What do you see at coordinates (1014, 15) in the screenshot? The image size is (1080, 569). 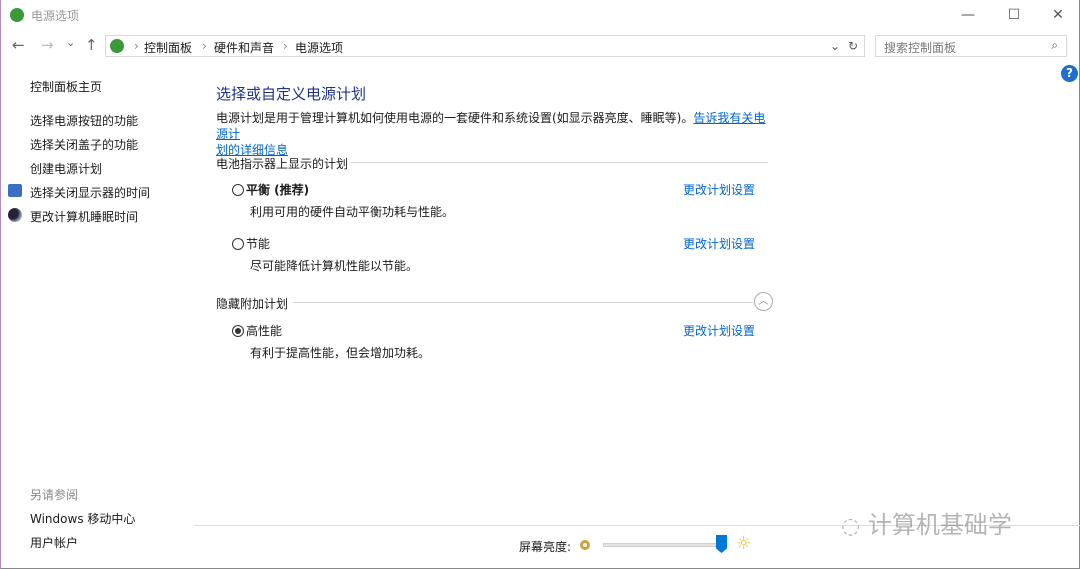 I see `maximize-button: ☐` at bounding box center [1014, 15].